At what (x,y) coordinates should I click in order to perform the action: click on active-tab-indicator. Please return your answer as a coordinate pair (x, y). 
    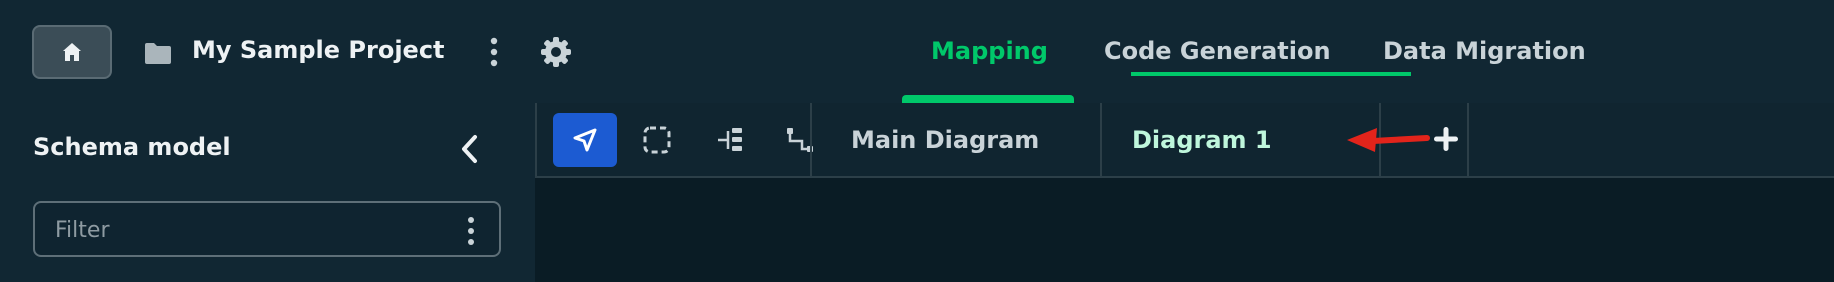
    Looking at the image, I should click on (988, 99).